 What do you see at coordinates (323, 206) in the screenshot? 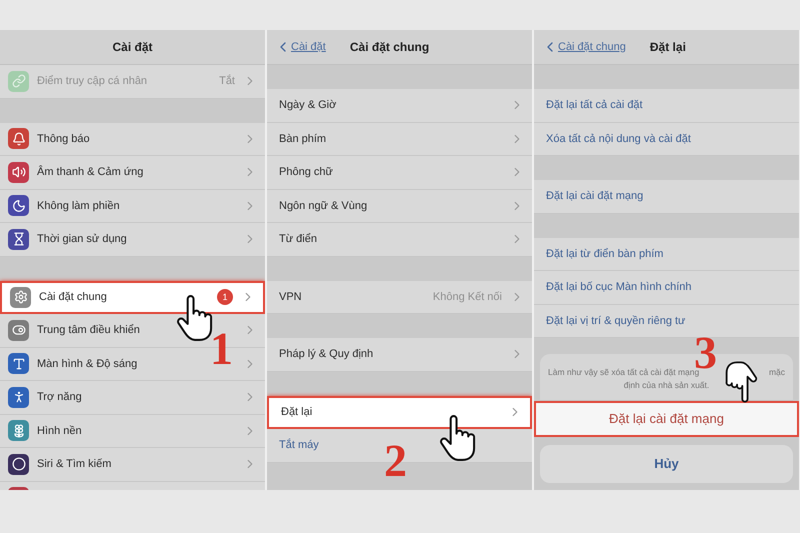
I see `row-label: Ngôn ngữ & Vùng` at bounding box center [323, 206].